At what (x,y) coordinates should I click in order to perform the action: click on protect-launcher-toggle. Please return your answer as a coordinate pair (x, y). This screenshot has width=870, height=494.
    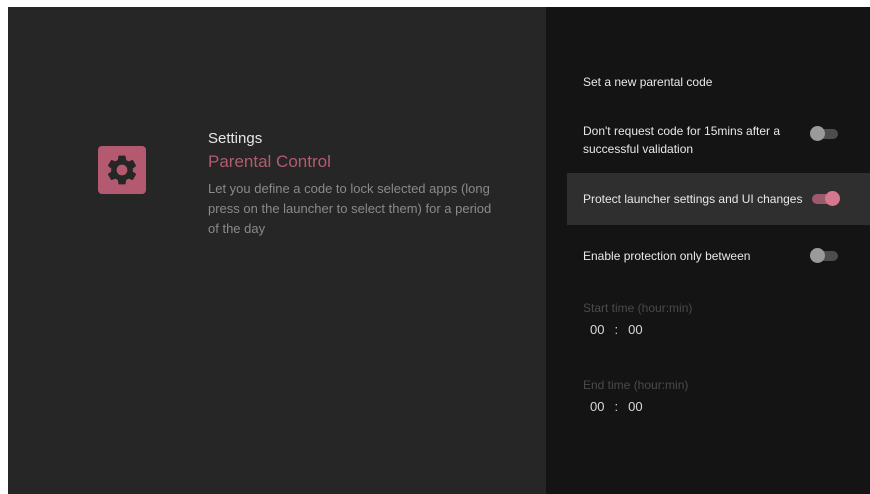
    Looking at the image, I should click on (825, 198).